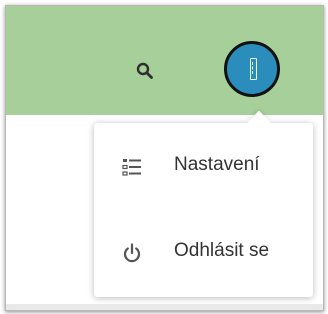 The height and width of the screenshot is (314, 328). I want to click on menu-item-logout-label: Odhlásit se, so click(222, 250).